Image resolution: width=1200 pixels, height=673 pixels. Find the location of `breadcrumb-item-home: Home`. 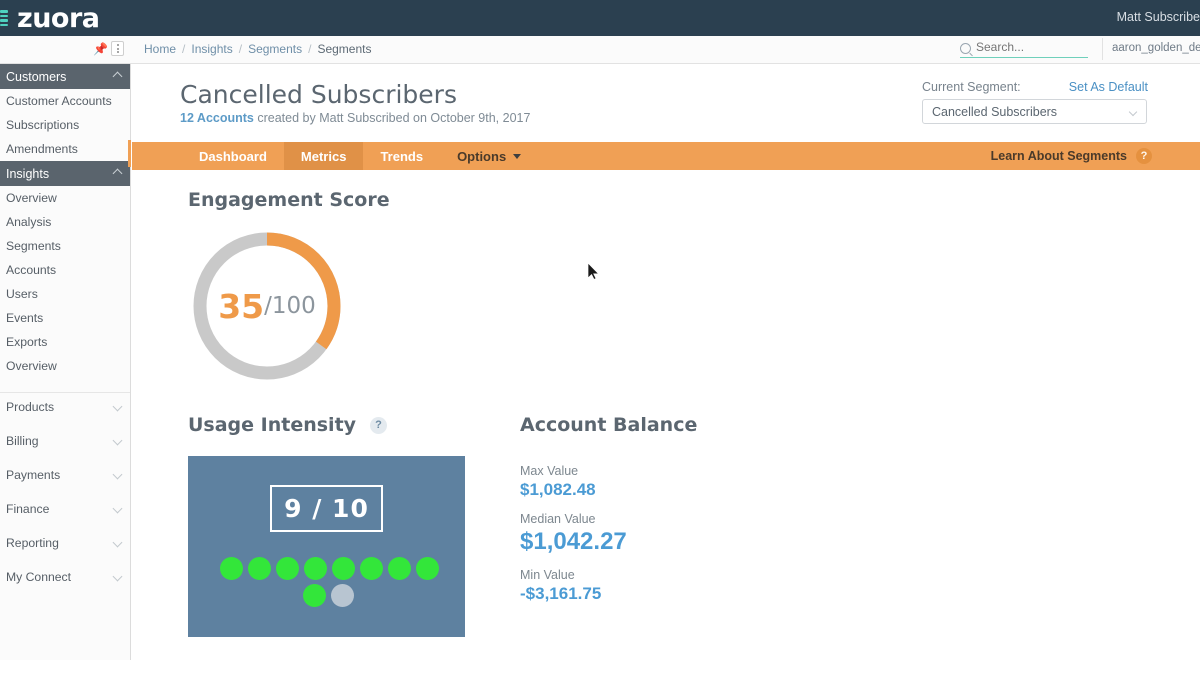

breadcrumb-item-home: Home is located at coordinates (160, 49).